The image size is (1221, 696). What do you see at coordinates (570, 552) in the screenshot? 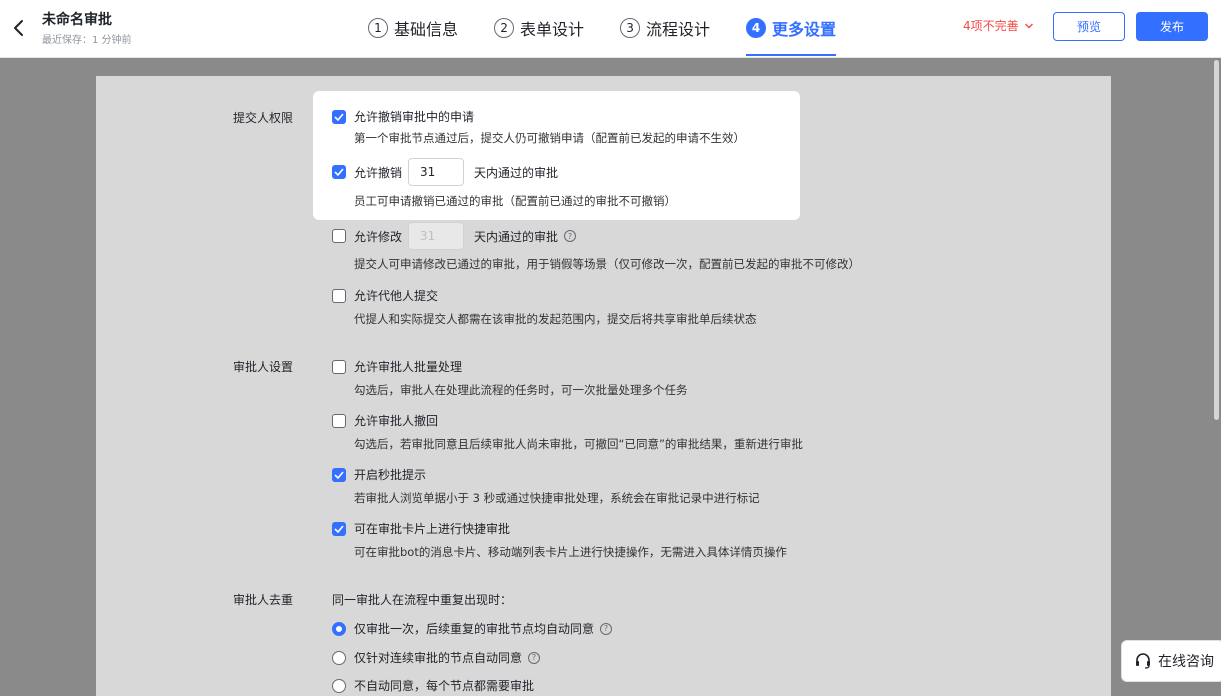
I see `option-description: 可在审批bot的消息卡片、移动端列表卡片上进行快捷操作，无需进入具体详情页操作` at bounding box center [570, 552].